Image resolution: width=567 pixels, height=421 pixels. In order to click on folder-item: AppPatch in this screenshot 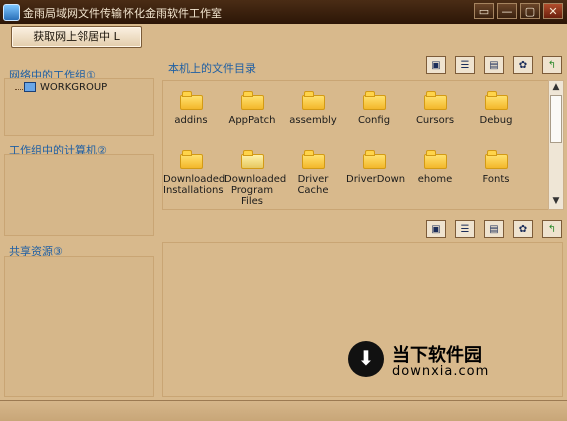, I will do `click(252, 108)`.